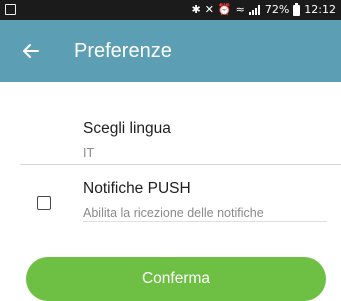 This screenshot has height=301, width=341. Describe the element at coordinates (224, 9) in the screenshot. I see `alarm-icon: ⏰` at that location.